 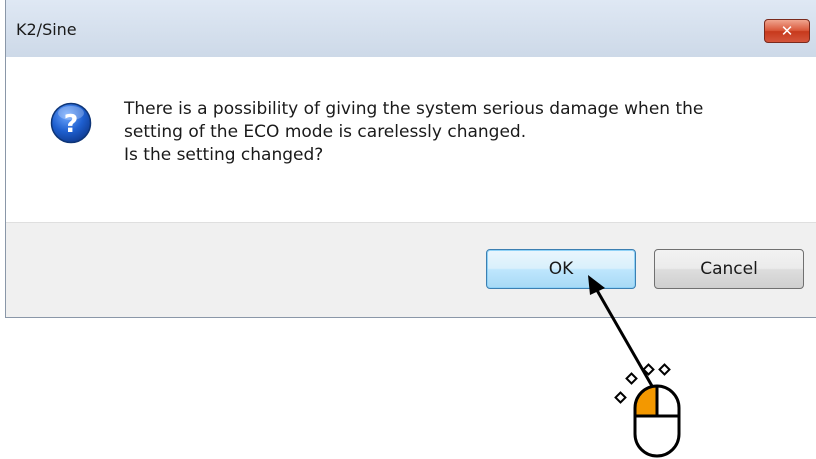 What do you see at coordinates (657, 421) in the screenshot?
I see `mouse-left-click-icon` at bounding box center [657, 421].